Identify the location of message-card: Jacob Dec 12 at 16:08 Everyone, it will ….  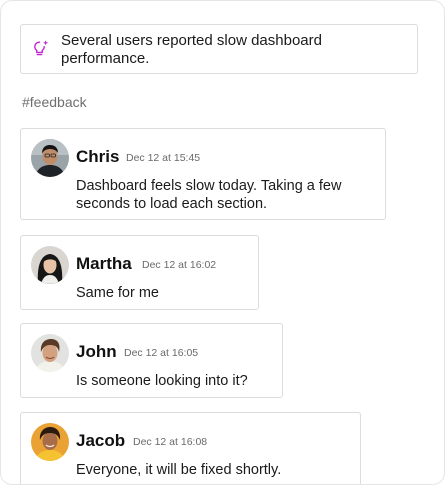
(190, 448).